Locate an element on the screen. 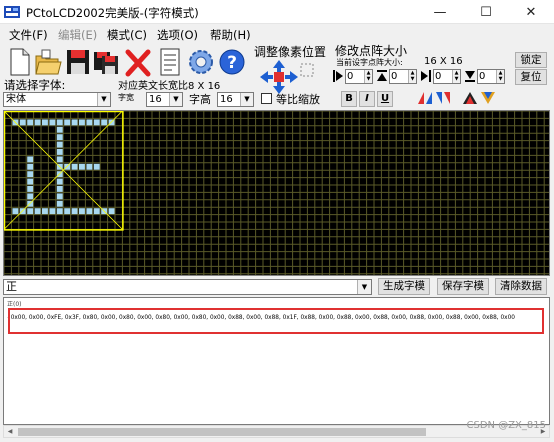 Image resolution: width=554 pixels, height=442 pixels. save-font-button: 保存字模 is located at coordinates (463, 286).